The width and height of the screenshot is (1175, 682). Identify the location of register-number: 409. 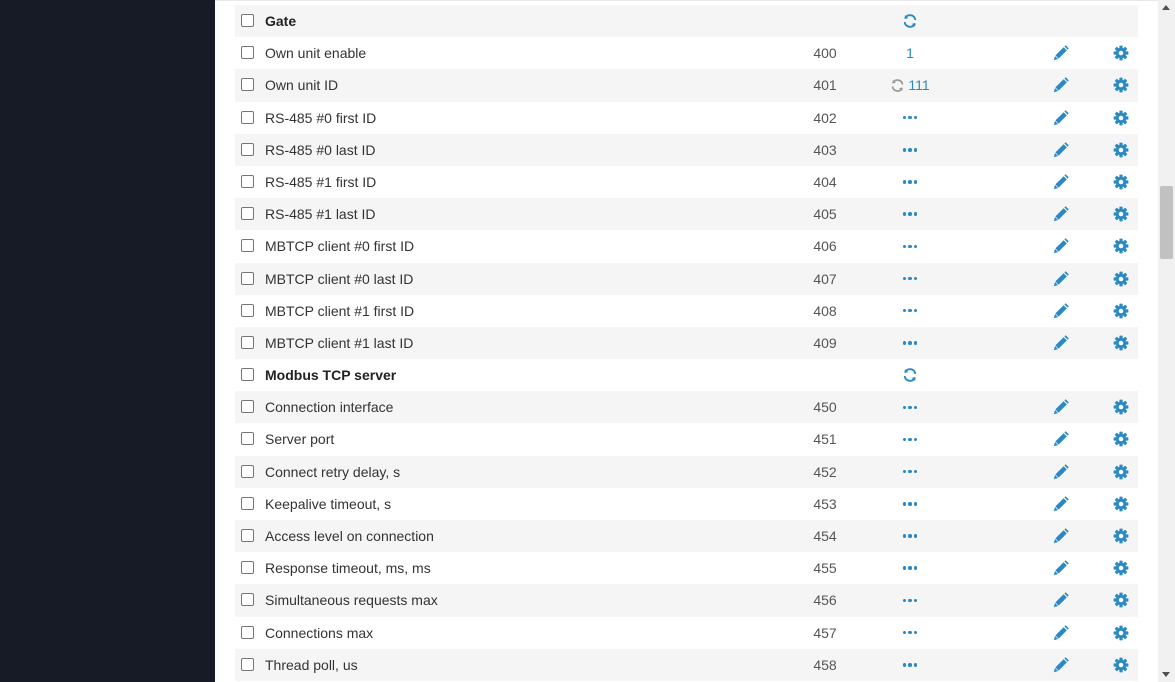
(825, 342).